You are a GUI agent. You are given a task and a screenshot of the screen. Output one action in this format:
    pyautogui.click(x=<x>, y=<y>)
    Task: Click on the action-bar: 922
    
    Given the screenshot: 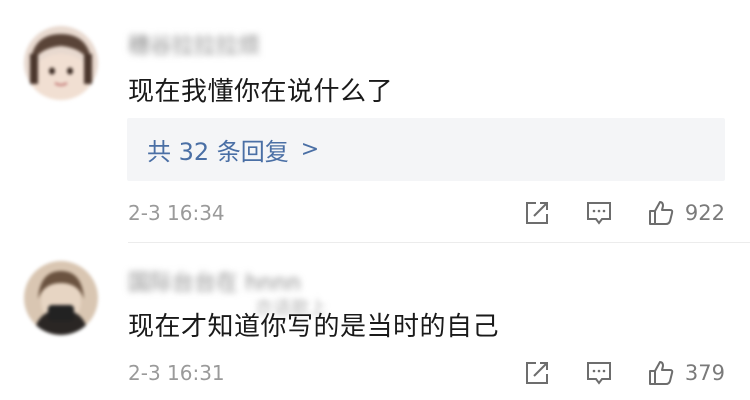 What is the action you would take?
    pyautogui.click(x=624, y=213)
    